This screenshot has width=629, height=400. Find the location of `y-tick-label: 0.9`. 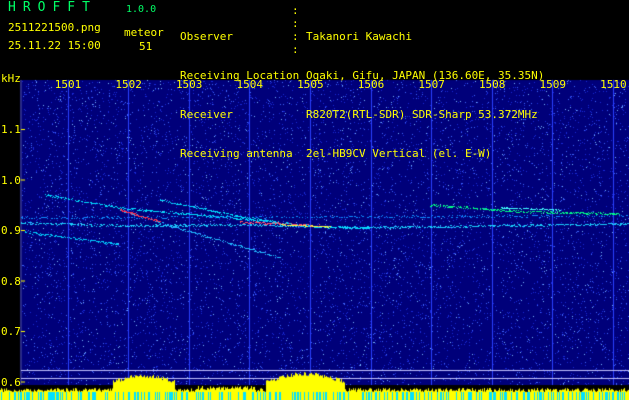

y-tick-label: 0.9 is located at coordinates (11, 230).